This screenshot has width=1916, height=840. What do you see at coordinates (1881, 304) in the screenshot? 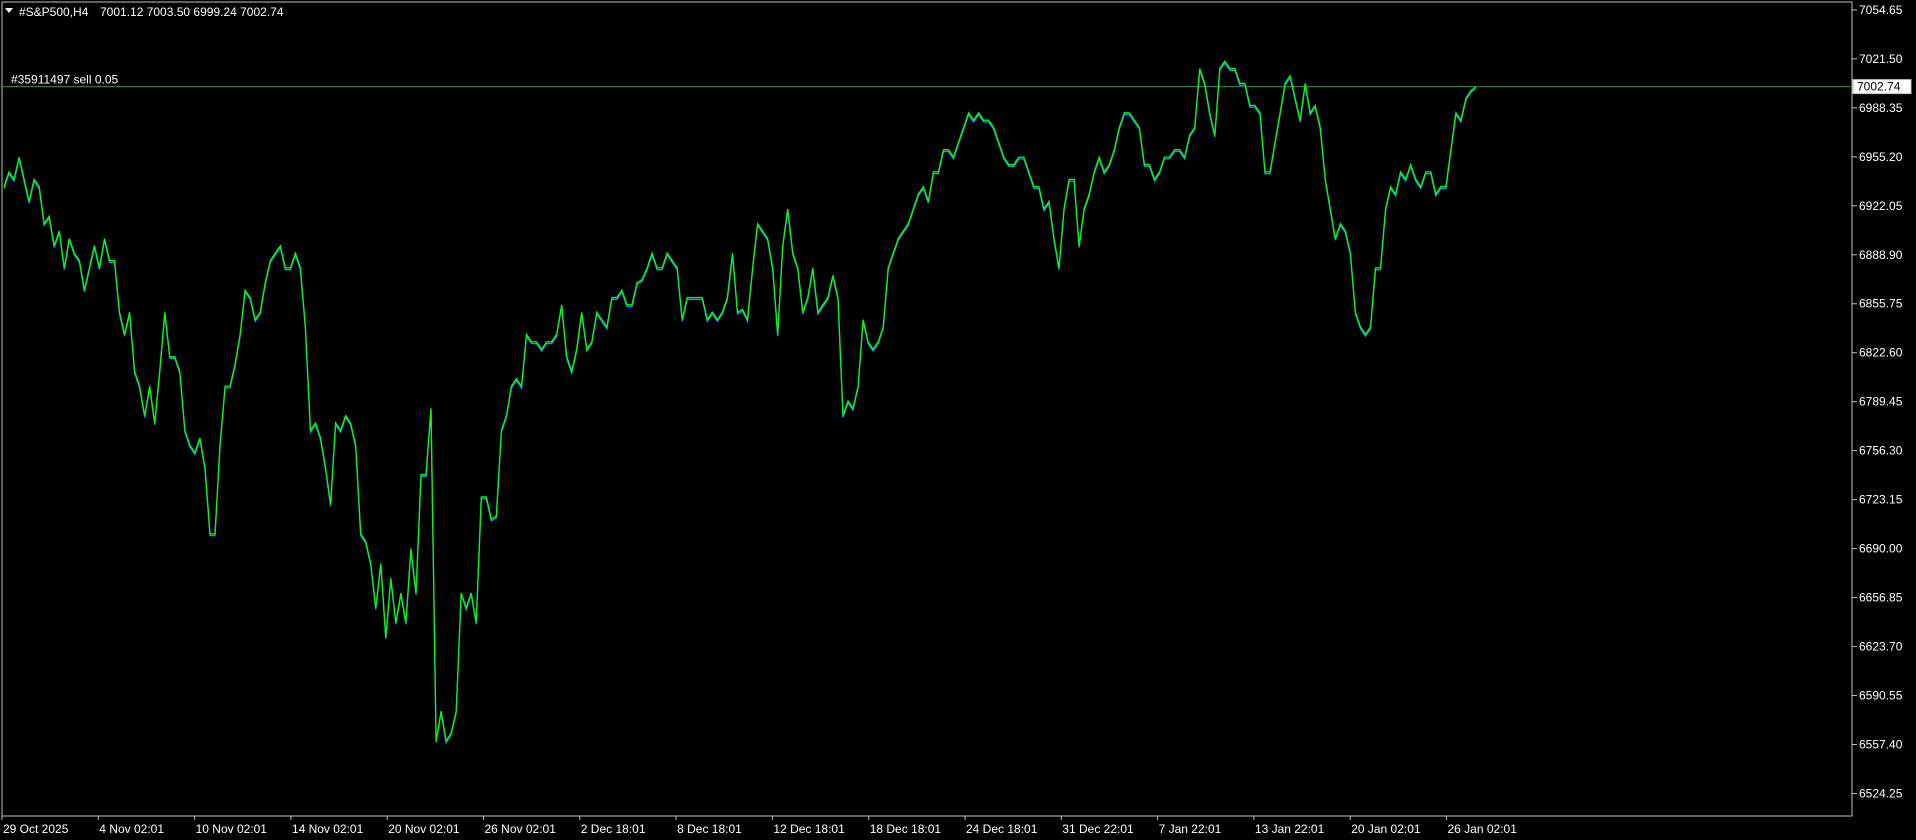
I see `price-tick-label: 6855.75` at bounding box center [1881, 304].